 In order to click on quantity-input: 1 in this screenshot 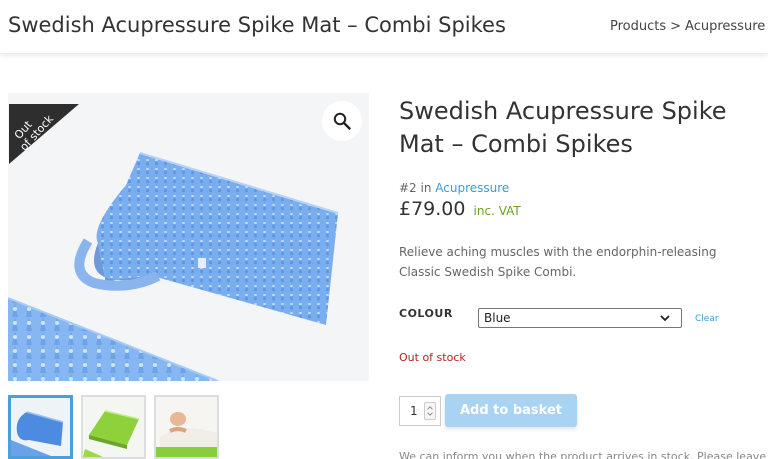, I will do `click(420, 411)`.